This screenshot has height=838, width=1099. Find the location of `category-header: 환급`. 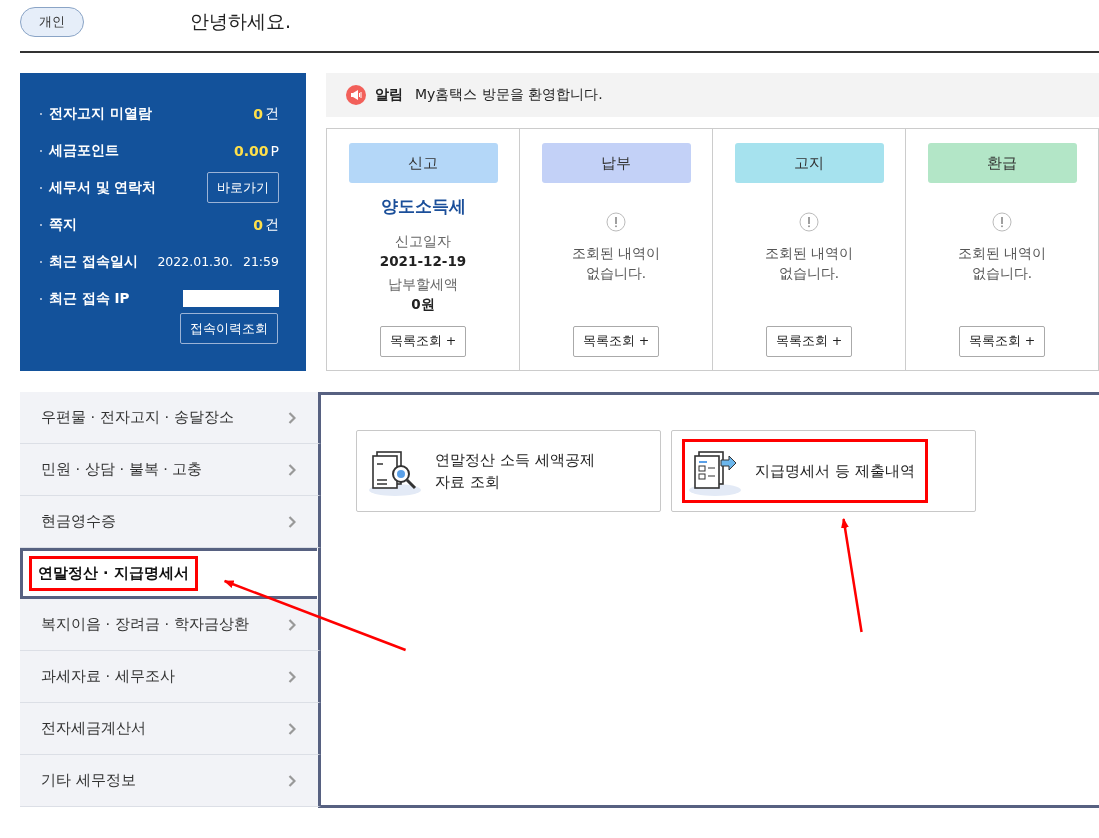

category-header: 환급 is located at coordinates (1002, 163).